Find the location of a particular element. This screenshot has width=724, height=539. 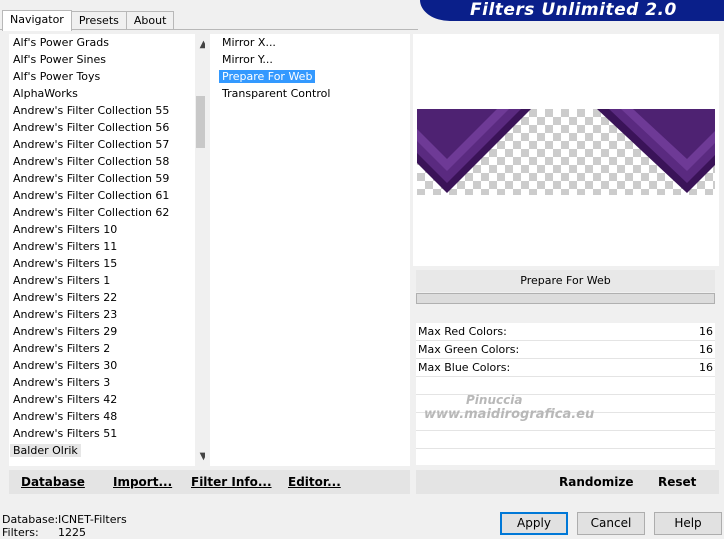

database-label: Database: is located at coordinates (30, 519).